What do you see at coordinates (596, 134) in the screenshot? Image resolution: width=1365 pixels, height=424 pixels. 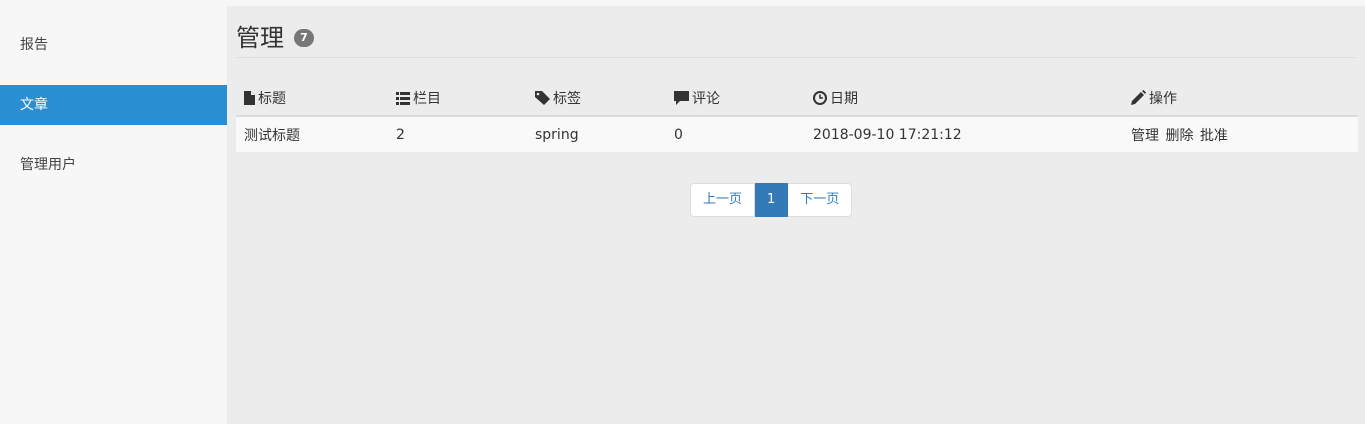 I see `cell-tag: spring` at bounding box center [596, 134].